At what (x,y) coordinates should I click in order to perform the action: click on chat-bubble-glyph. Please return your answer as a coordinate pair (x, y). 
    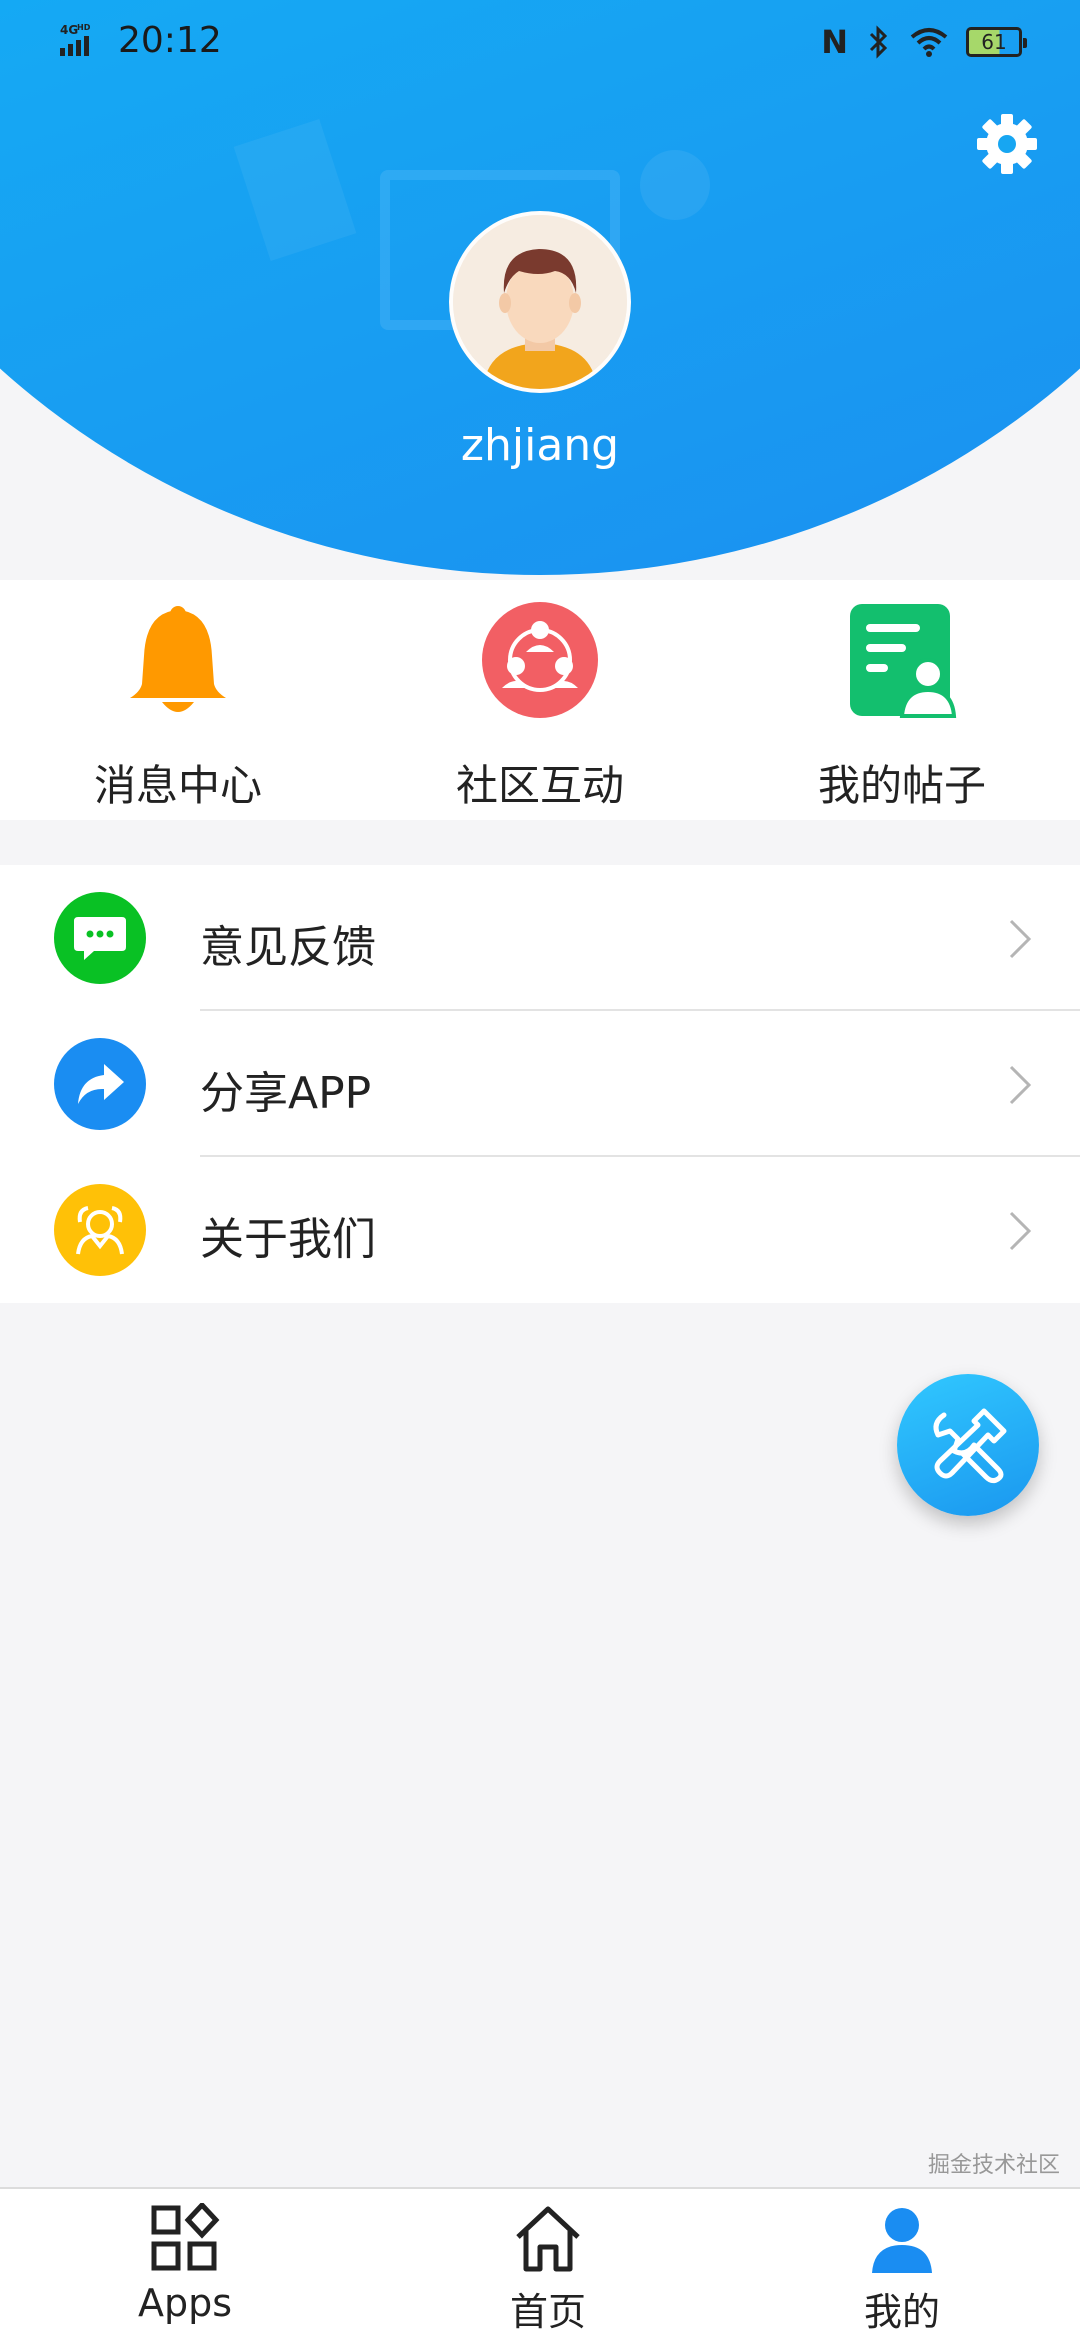
    Looking at the image, I should click on (100, 938).